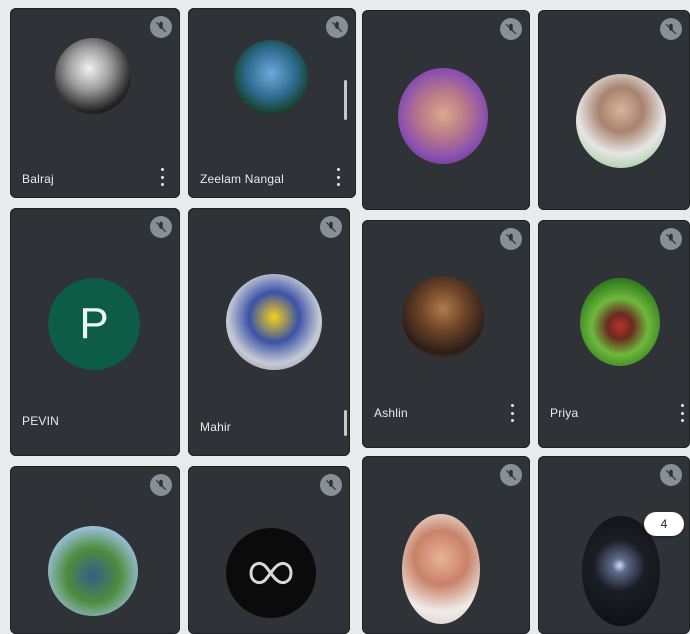  Describe the element at coordinates (94, 324) in the screenshot. I see `participant-avatar-letter: P` at that location.